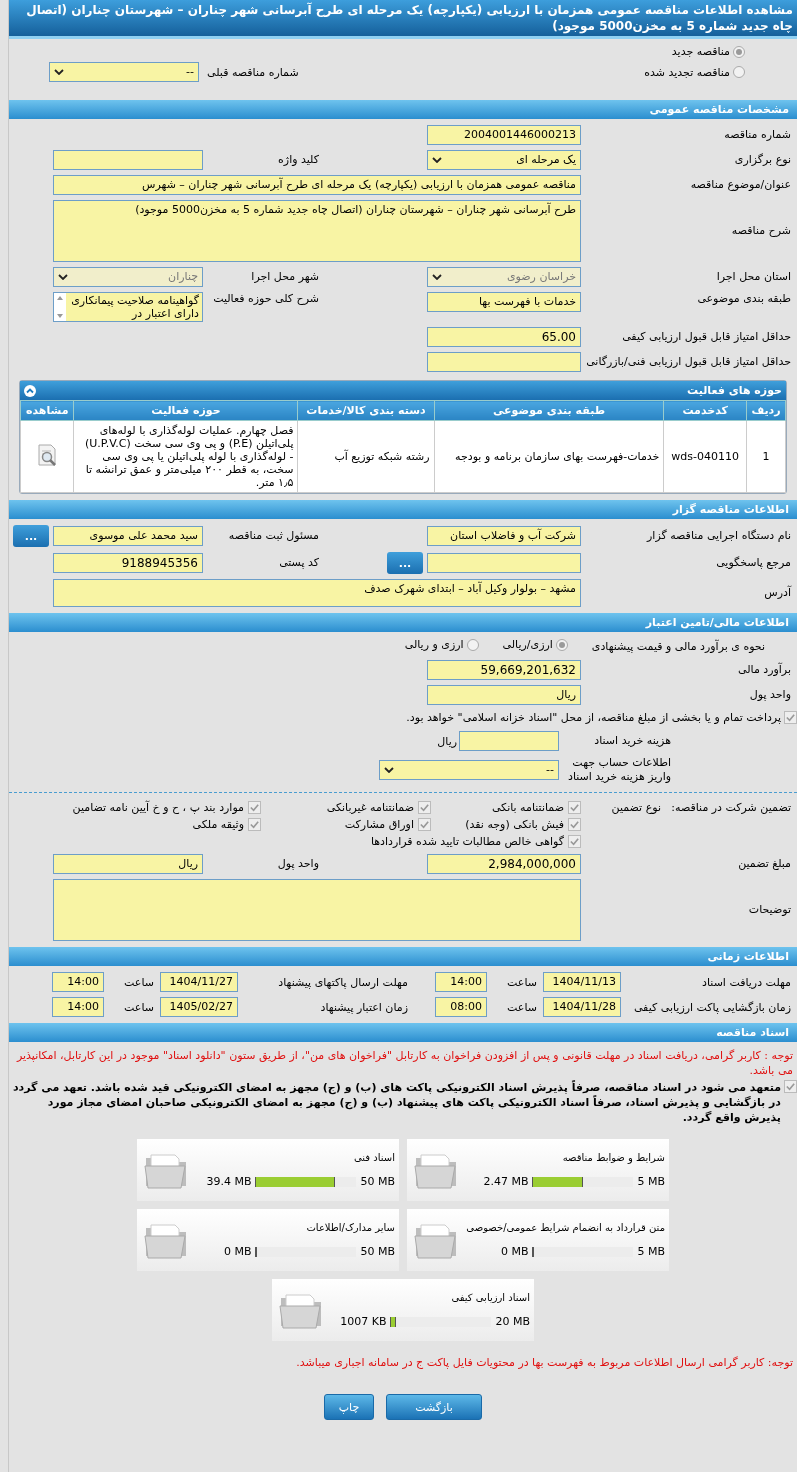  I want to click on size-used: 2.47 MB, so click(506, 1181).